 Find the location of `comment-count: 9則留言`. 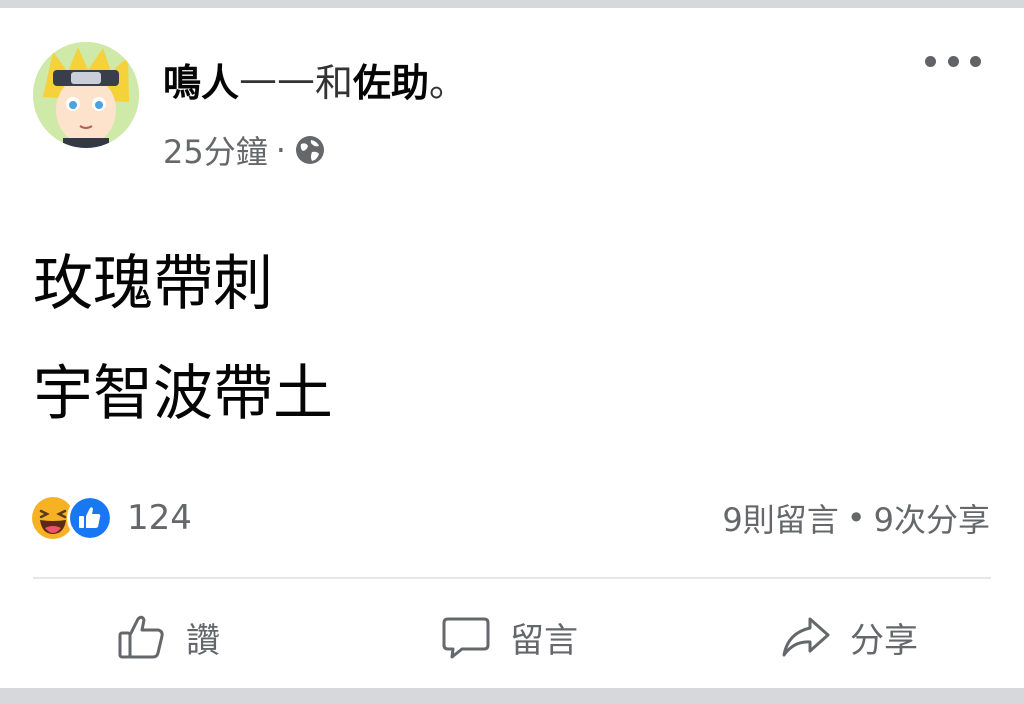

comment-count: 9則留言 is located at coordinates (780, 518).